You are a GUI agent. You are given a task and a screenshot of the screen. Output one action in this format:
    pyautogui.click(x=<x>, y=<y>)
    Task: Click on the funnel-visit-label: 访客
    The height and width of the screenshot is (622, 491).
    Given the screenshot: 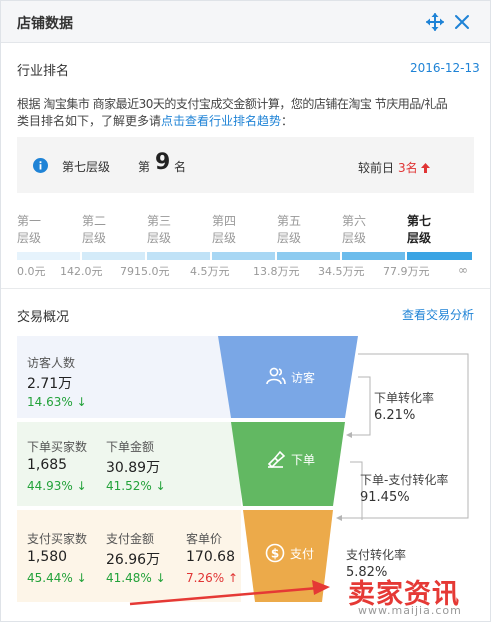 What is the action you would take?
    pyautogui.click(x=303, y=378)
    